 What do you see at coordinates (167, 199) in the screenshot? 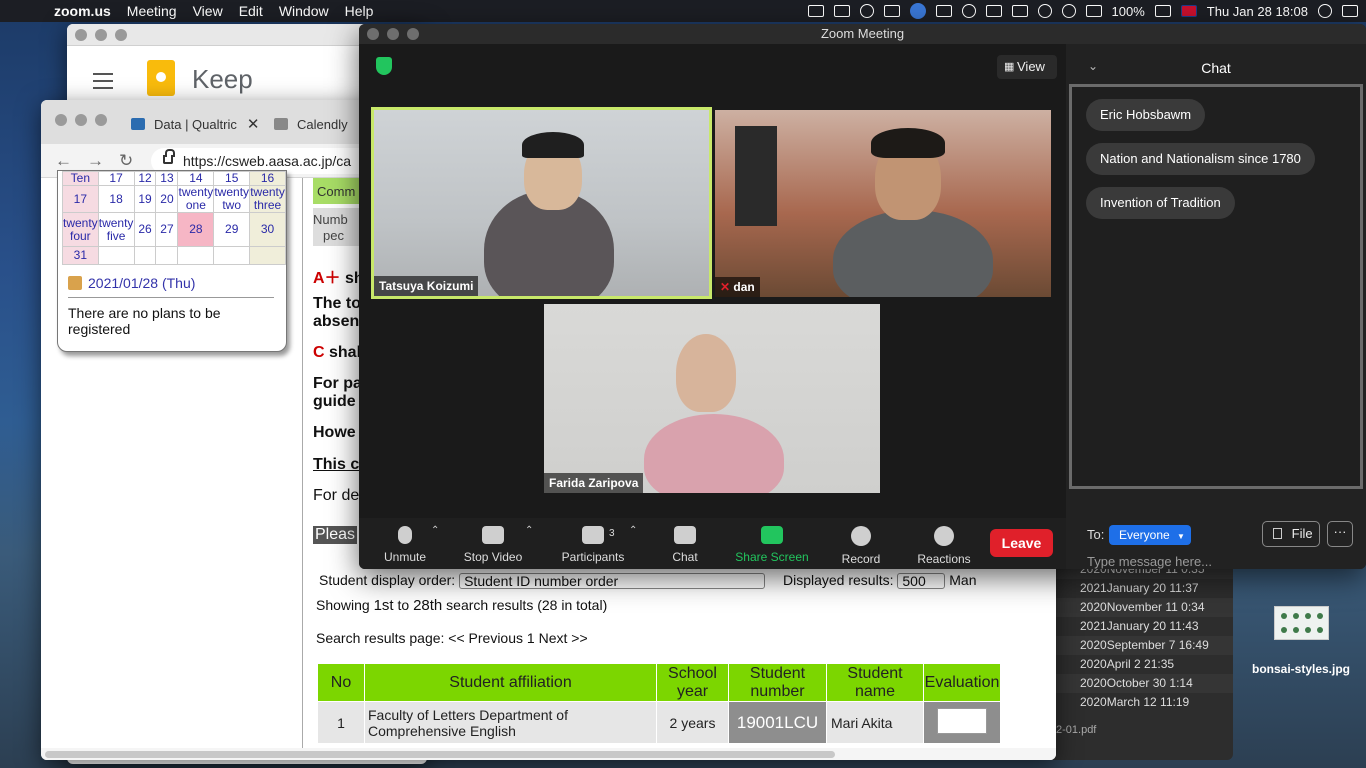
I see `calendar-day: 20` at bounding box center [167, 199].